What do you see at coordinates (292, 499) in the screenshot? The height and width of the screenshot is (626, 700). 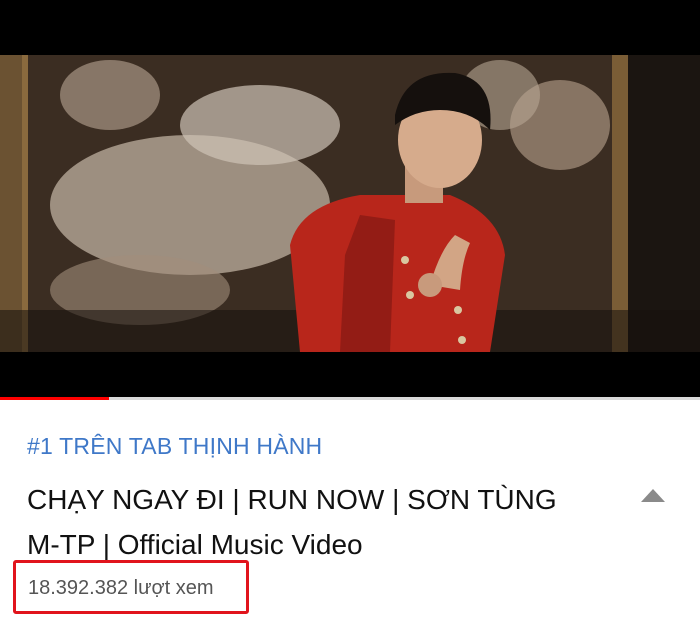 I see `video-title-line-1: CHẠY NGAY ĐI | RUN NOW | SƠN TÙNG` at bounding box center [292, 499].